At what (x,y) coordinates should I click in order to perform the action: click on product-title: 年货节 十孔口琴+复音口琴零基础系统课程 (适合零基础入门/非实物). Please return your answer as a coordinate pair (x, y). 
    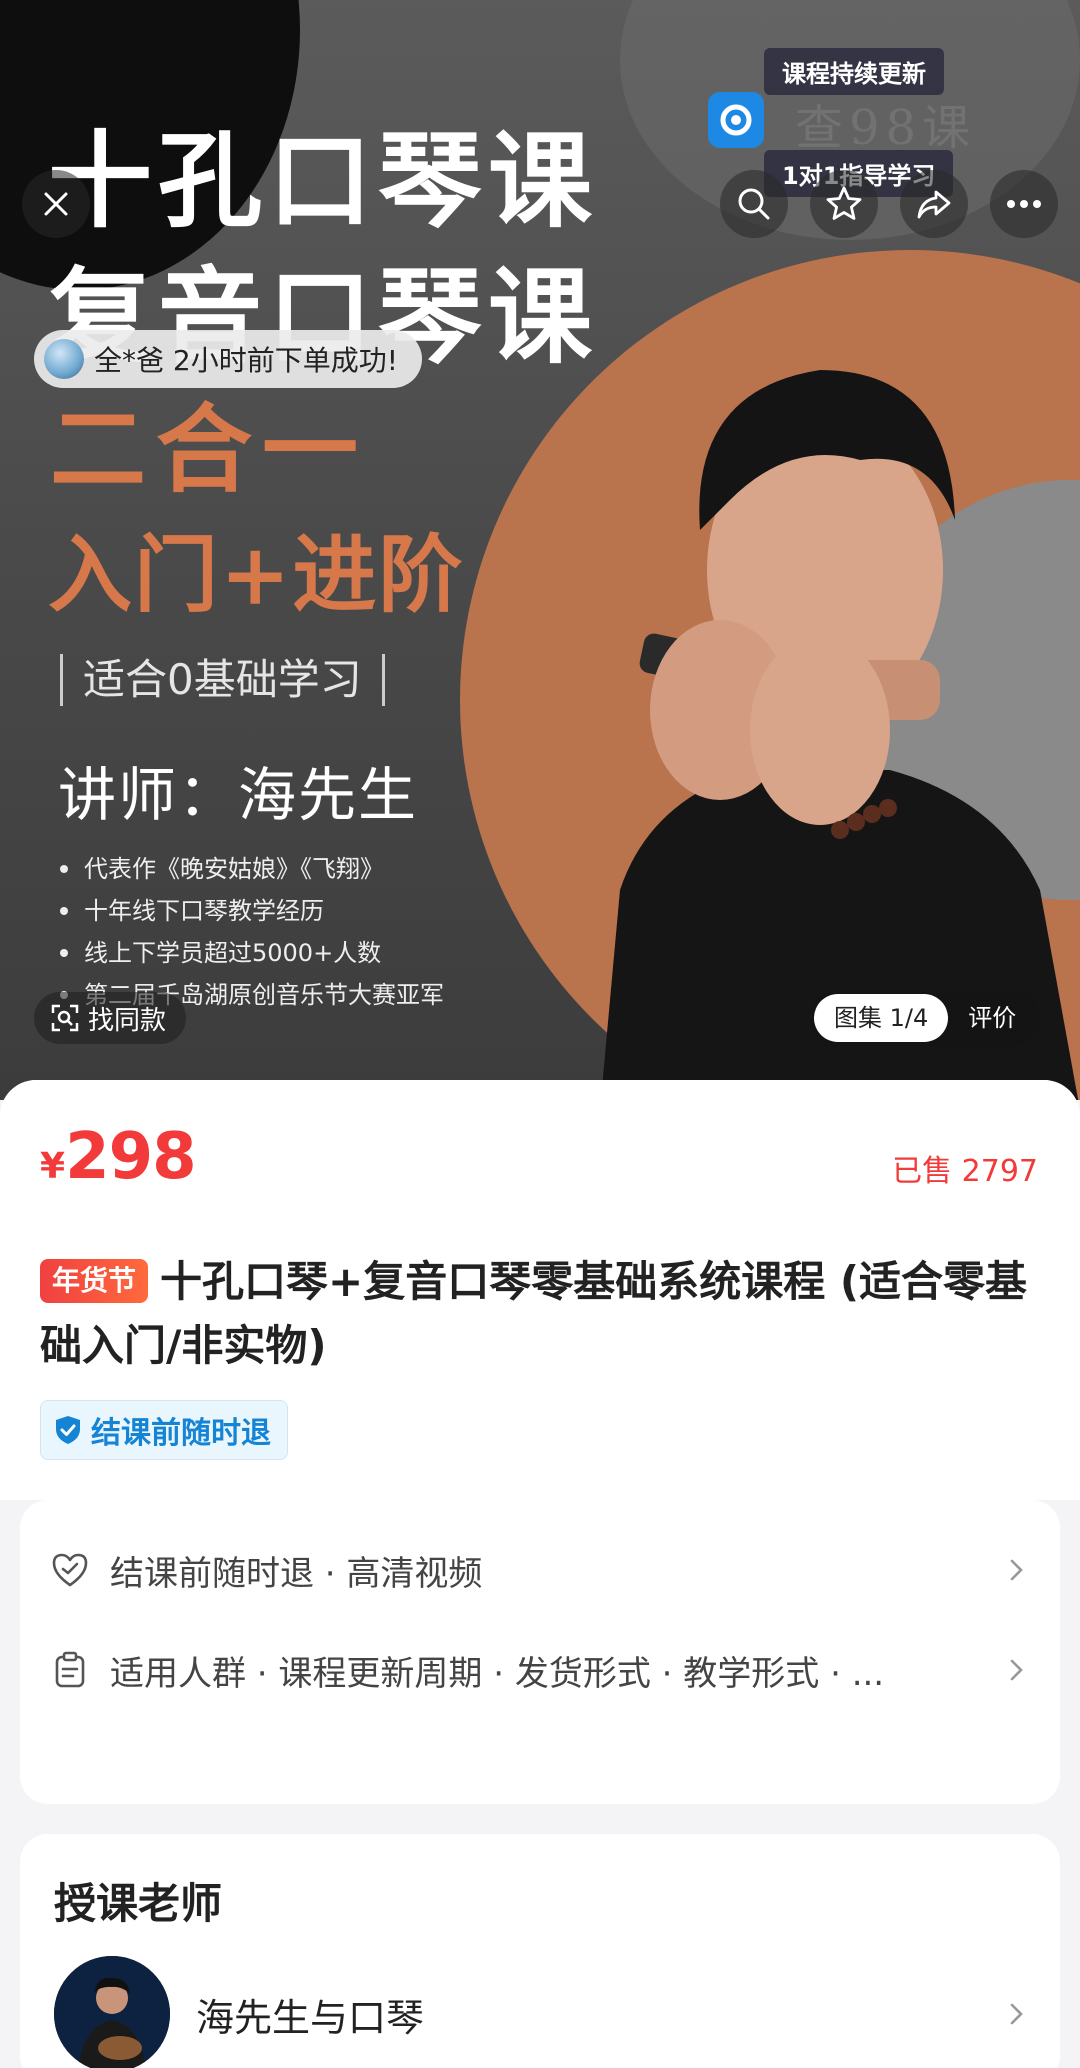
    Looking at the image, I should click on (540, 1314).